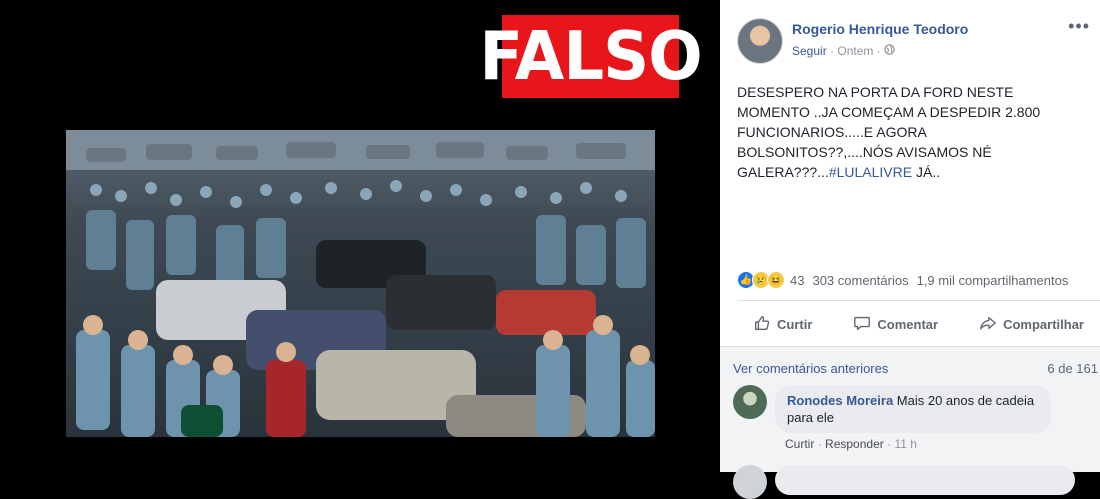 The image size is (1100, 499). I want to click on comment-time: 11 h, so click(905, 444).